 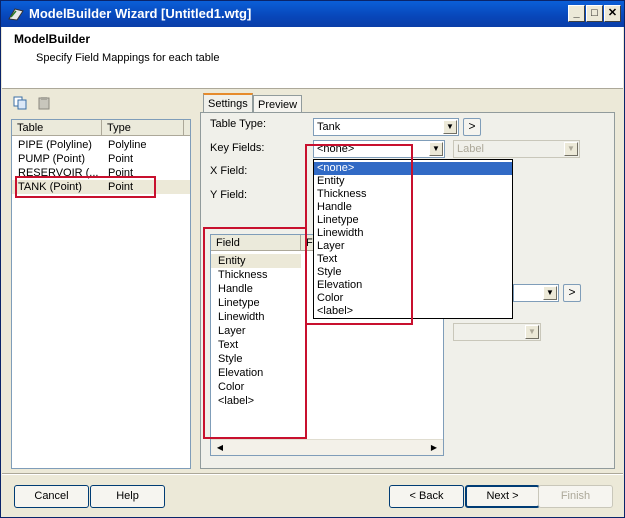 I want to click on help-button: Help, so click(x=127, y=496).